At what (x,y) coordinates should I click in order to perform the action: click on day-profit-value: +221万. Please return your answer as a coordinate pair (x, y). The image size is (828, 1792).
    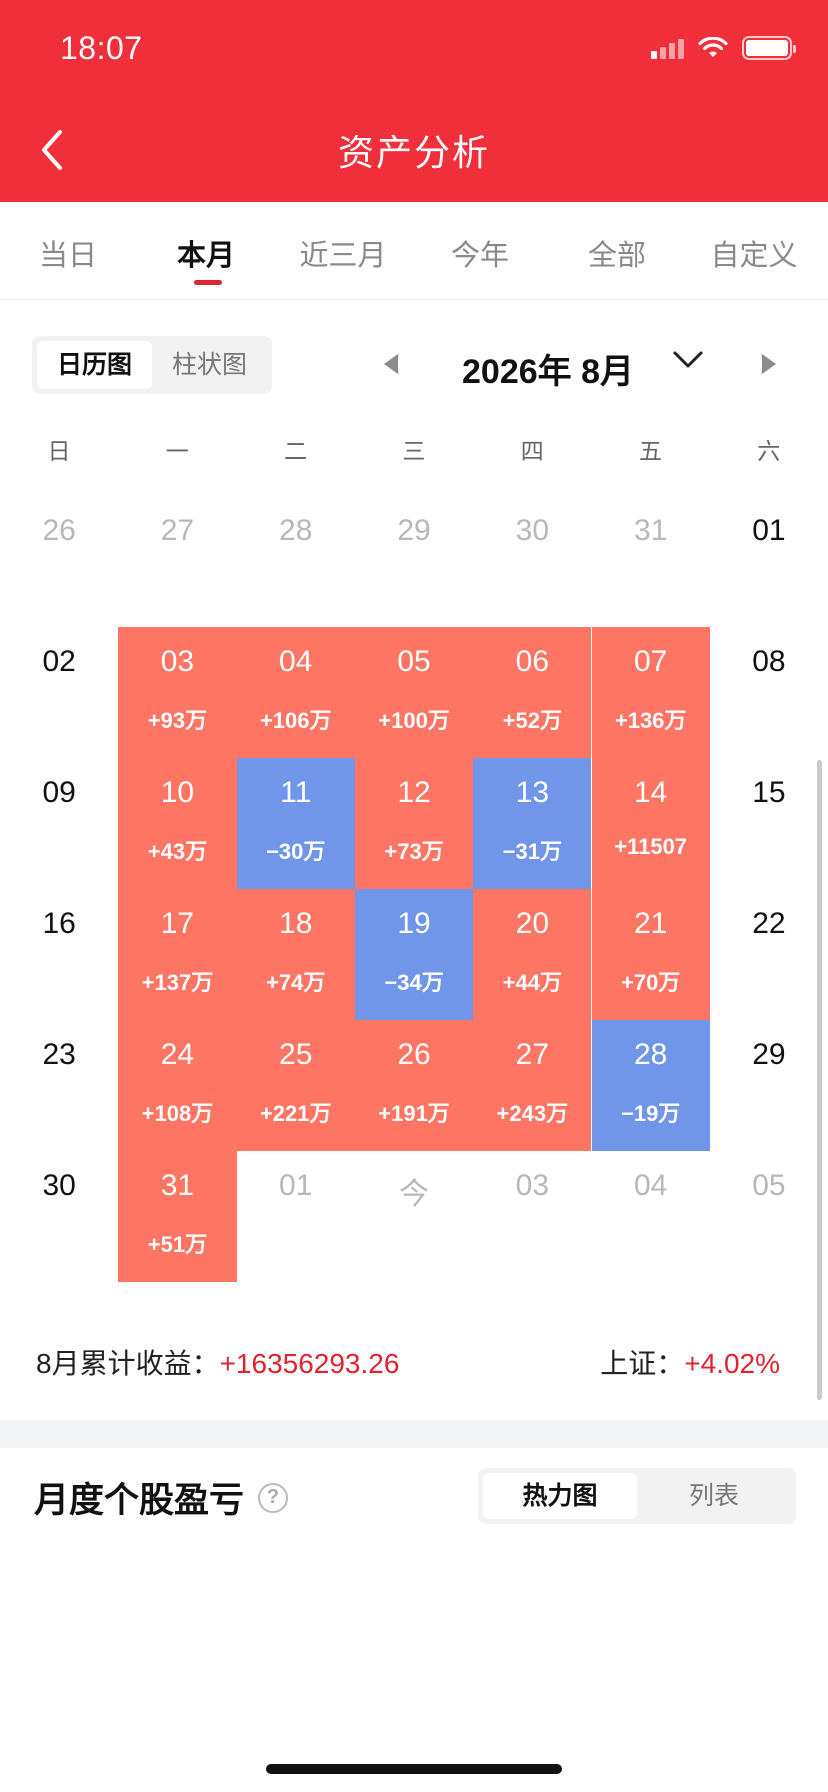
    Looking at the image, I should click on (295, 1113).